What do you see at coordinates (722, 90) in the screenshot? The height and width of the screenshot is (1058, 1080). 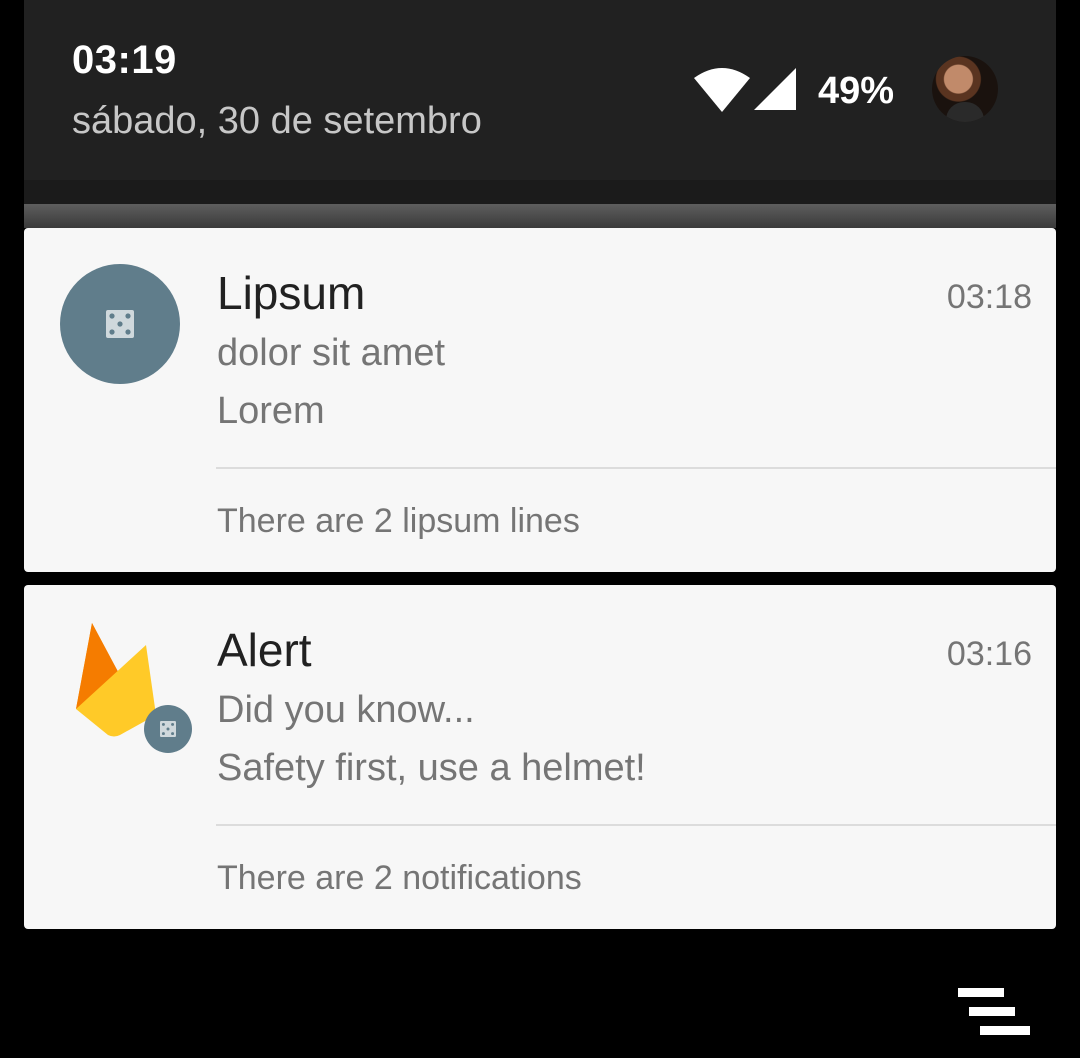 I see `wifi-icon` at bounding box center [722, 90].